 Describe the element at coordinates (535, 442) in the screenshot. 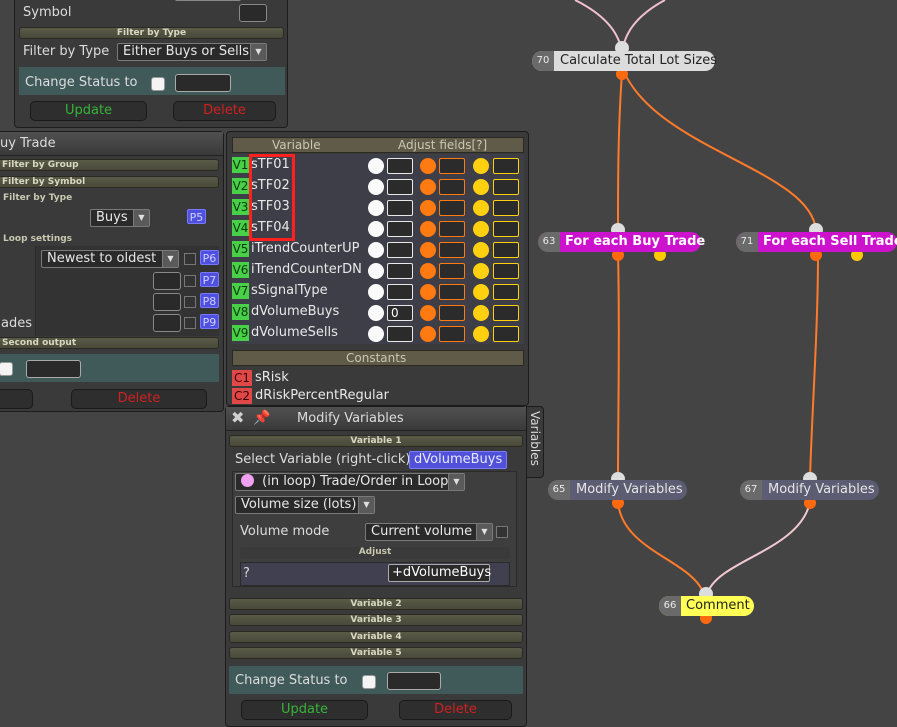

I see `variables-side-tab: Variables` at that location.